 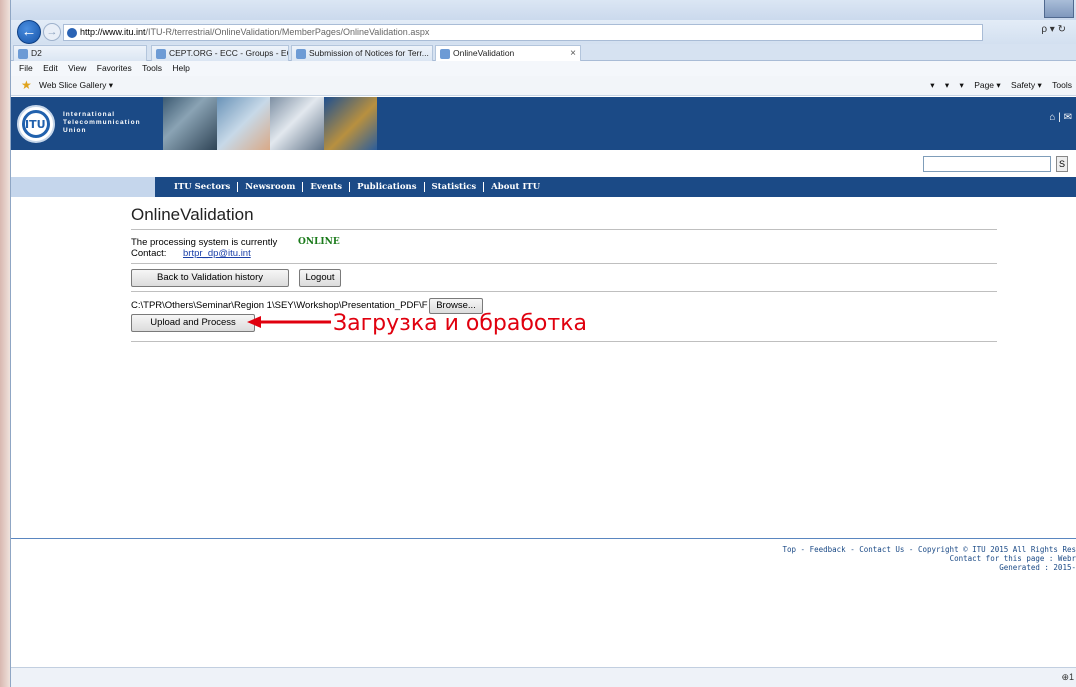 What do you see at coordinates (320, 278) in the screenshot?
I see `logout-button: Logout` at bounding box center [320, 278].